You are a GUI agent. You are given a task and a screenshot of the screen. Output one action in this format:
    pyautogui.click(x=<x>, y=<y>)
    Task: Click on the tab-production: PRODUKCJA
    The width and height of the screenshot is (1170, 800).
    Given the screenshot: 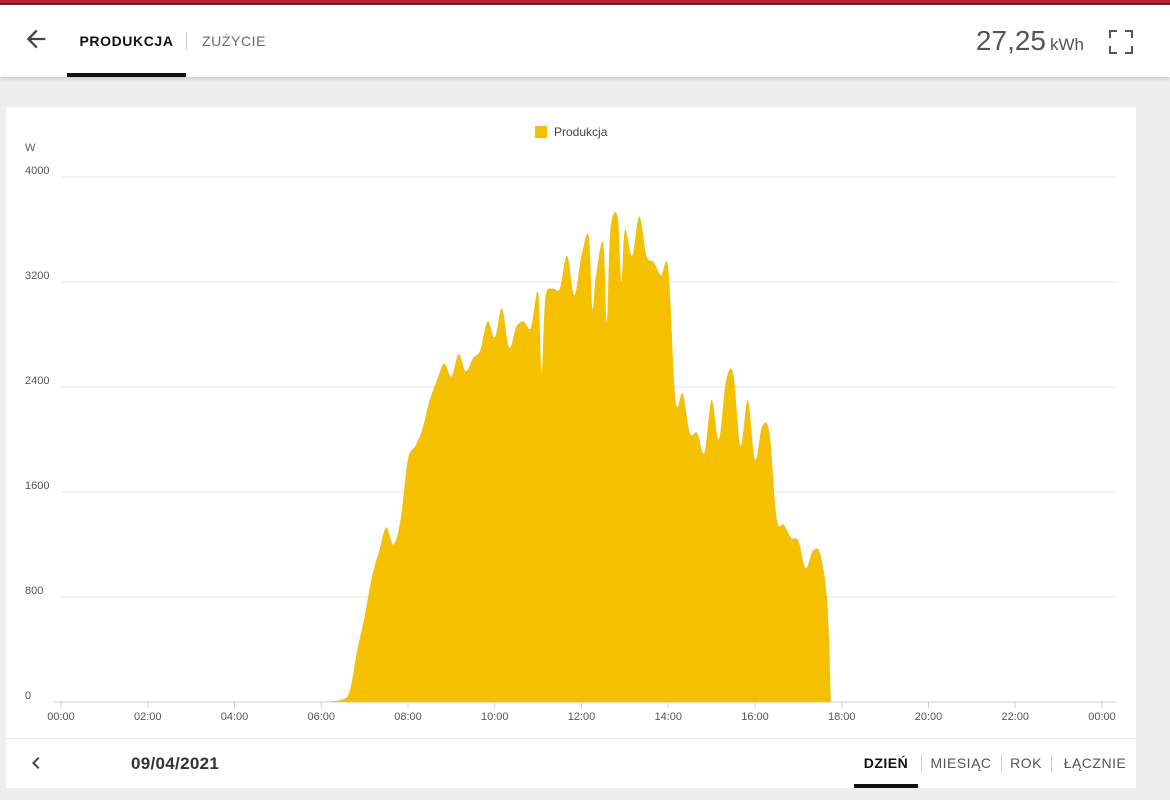 What is the action you would take?
    pyautogui.click(x=126, y=41)
    